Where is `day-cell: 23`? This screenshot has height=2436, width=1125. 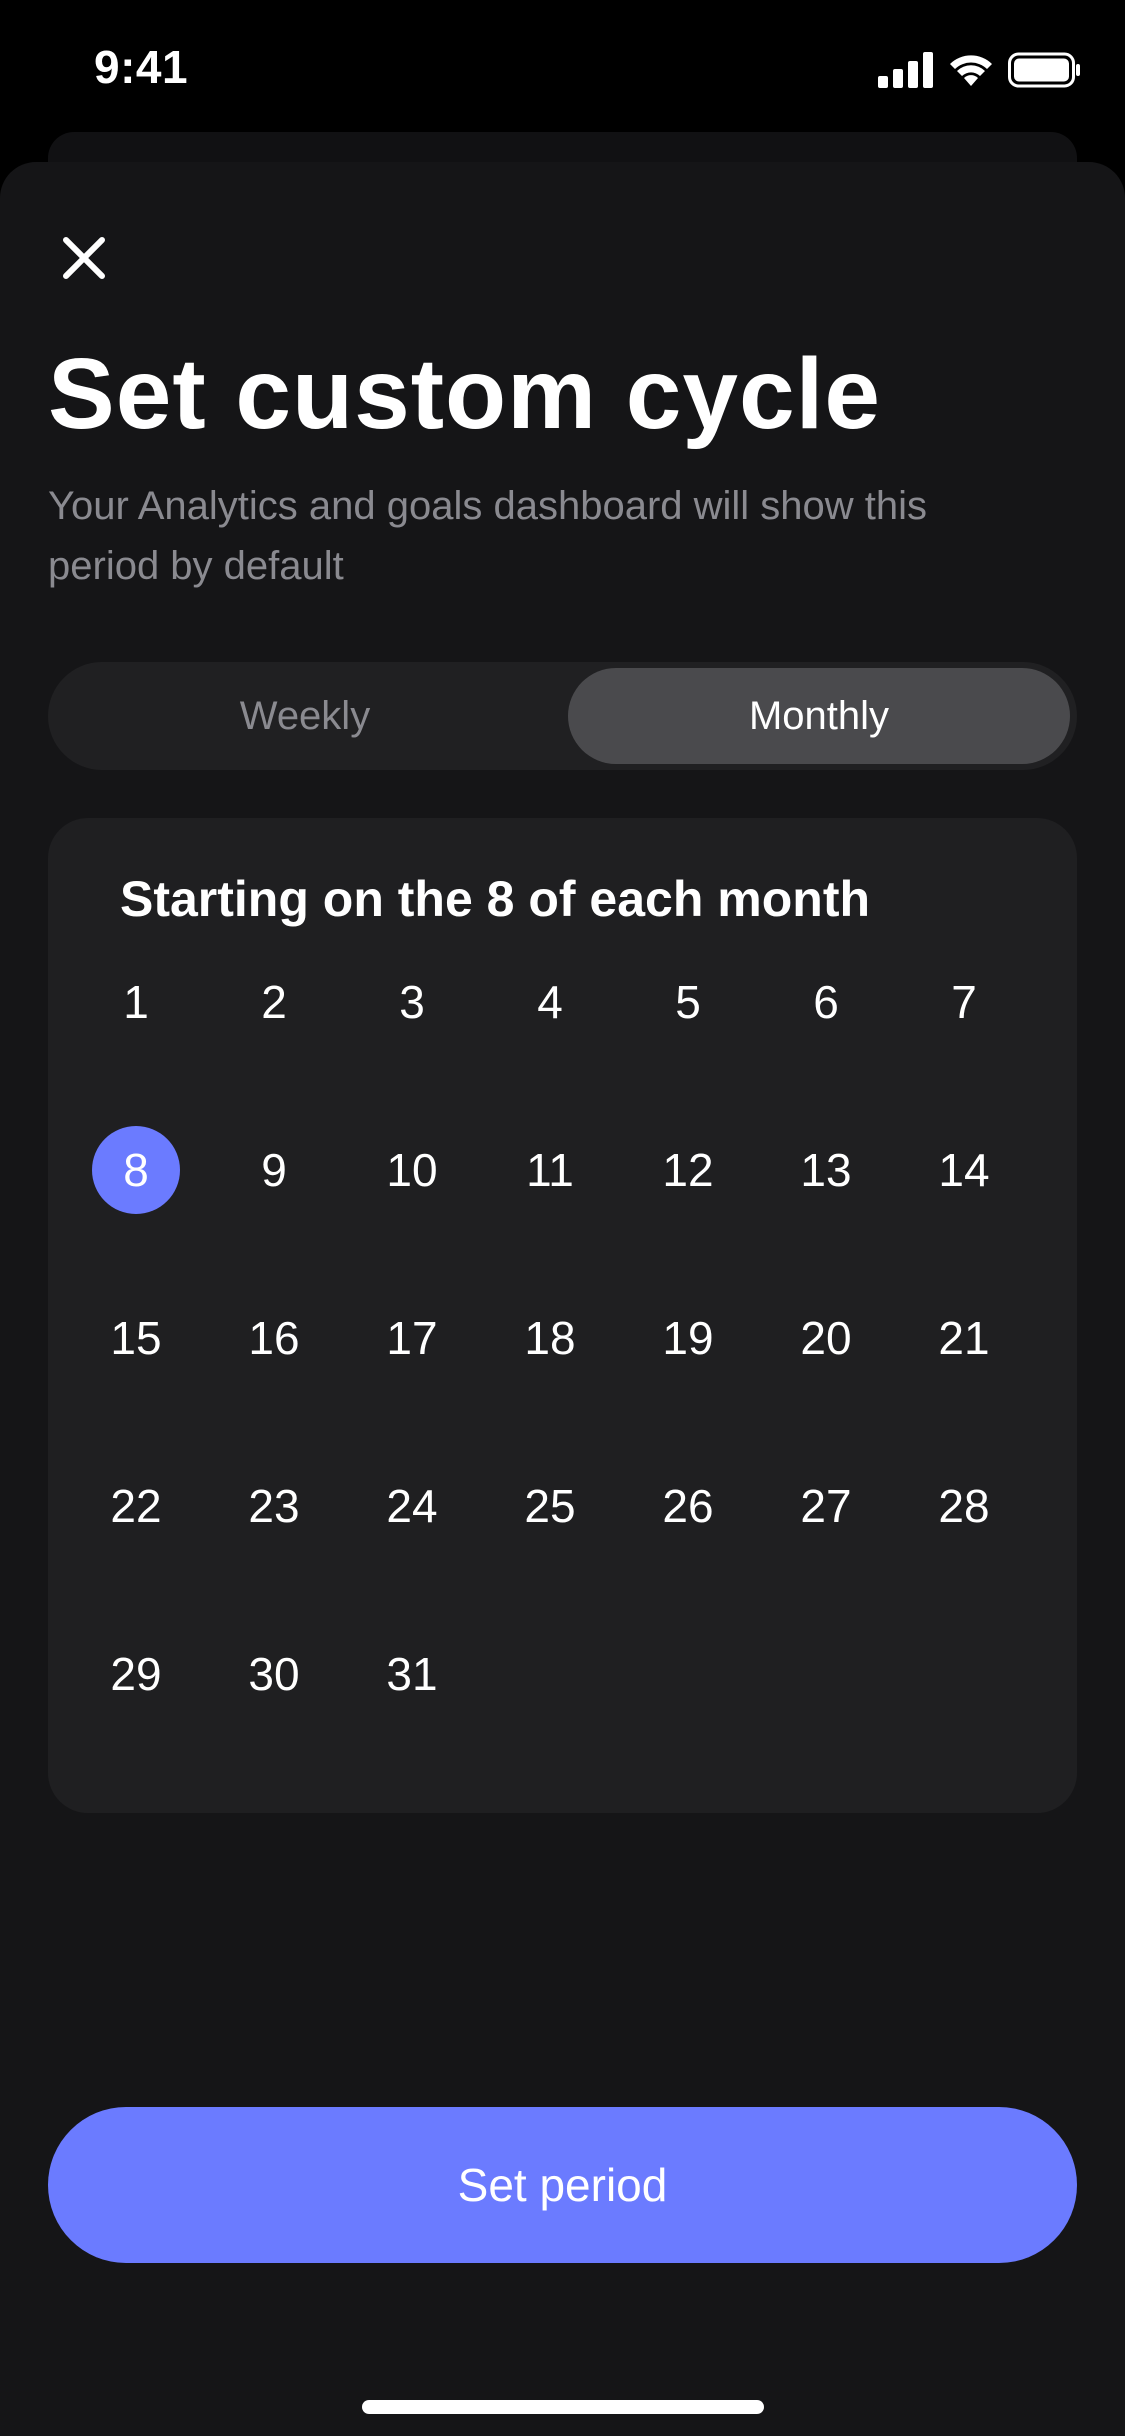
day-cell: 23 is located at coordinates (274, 1506).